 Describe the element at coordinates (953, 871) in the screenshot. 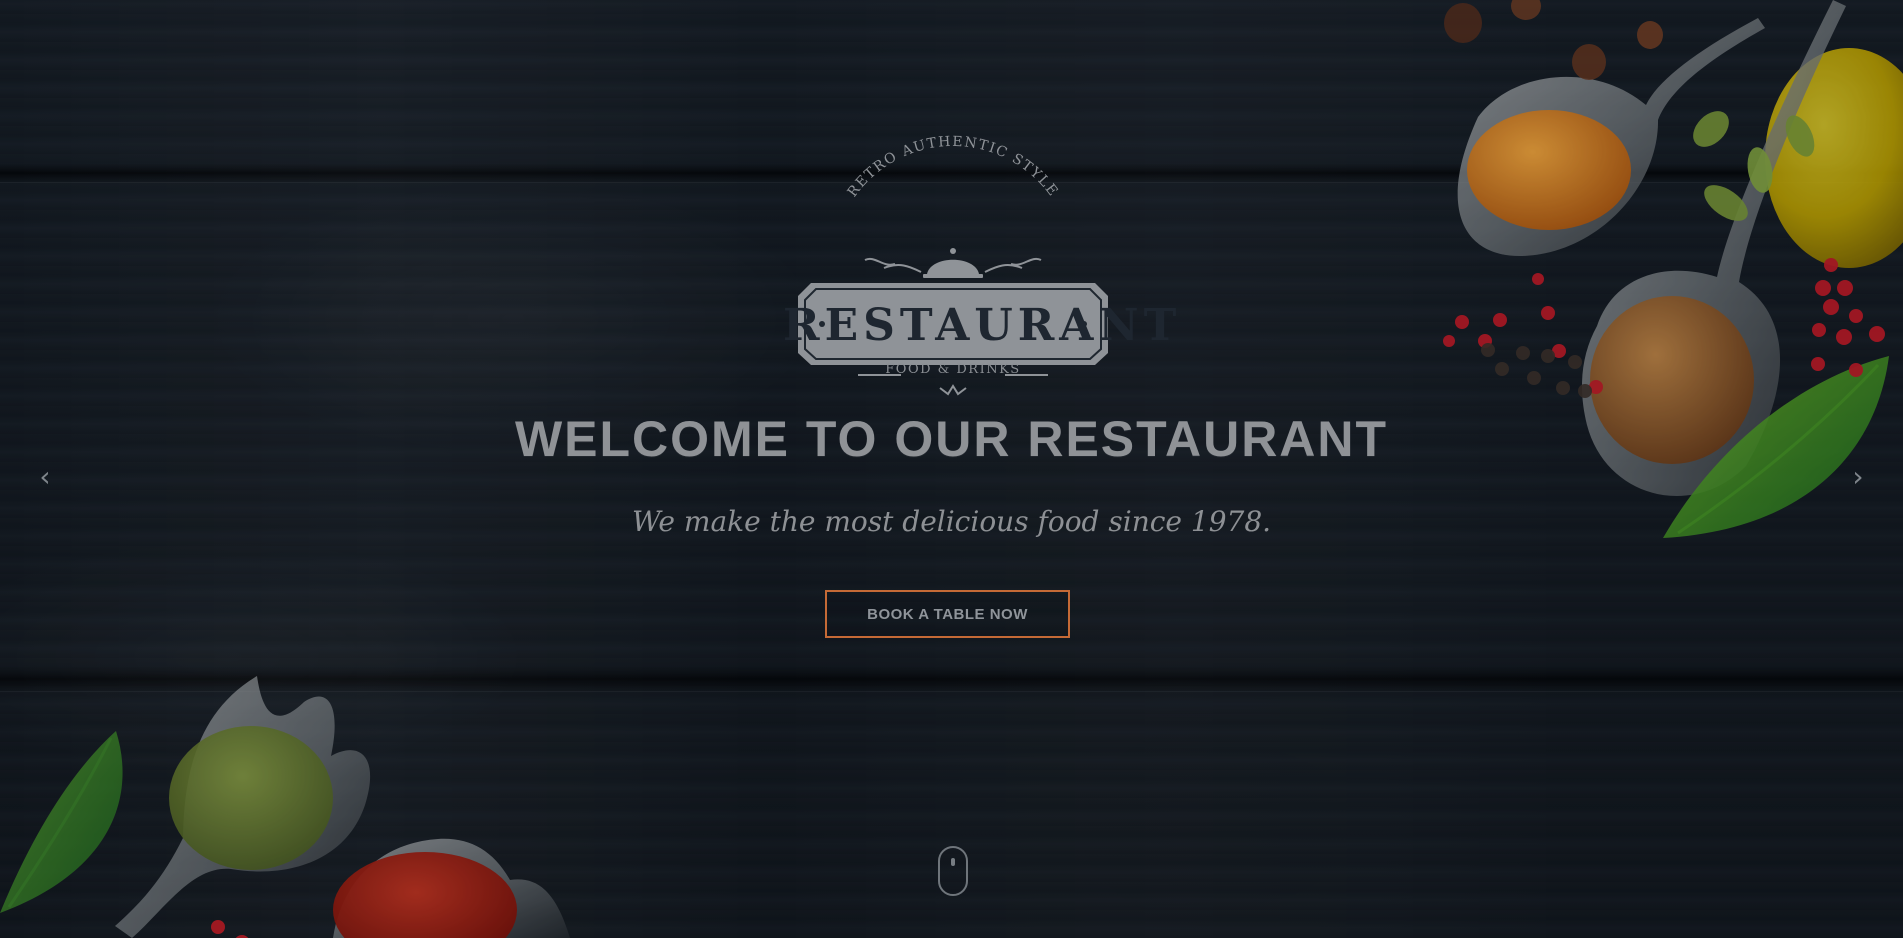

I see `scroll-down-mouse-icon` at that location.